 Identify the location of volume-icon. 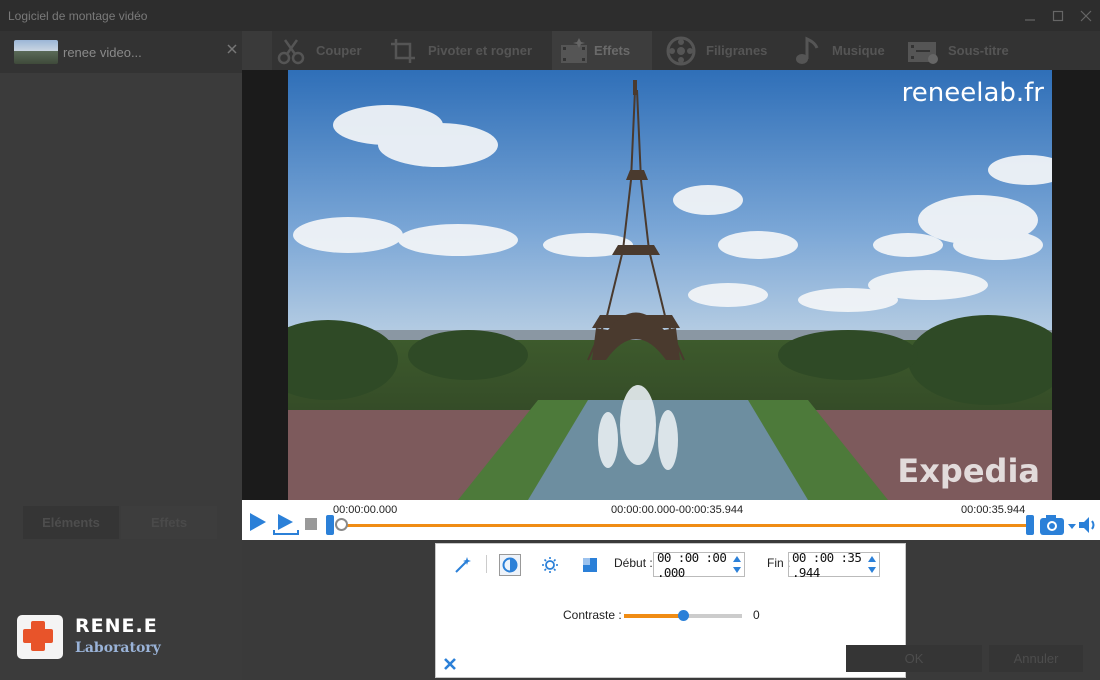
(1087, 525).